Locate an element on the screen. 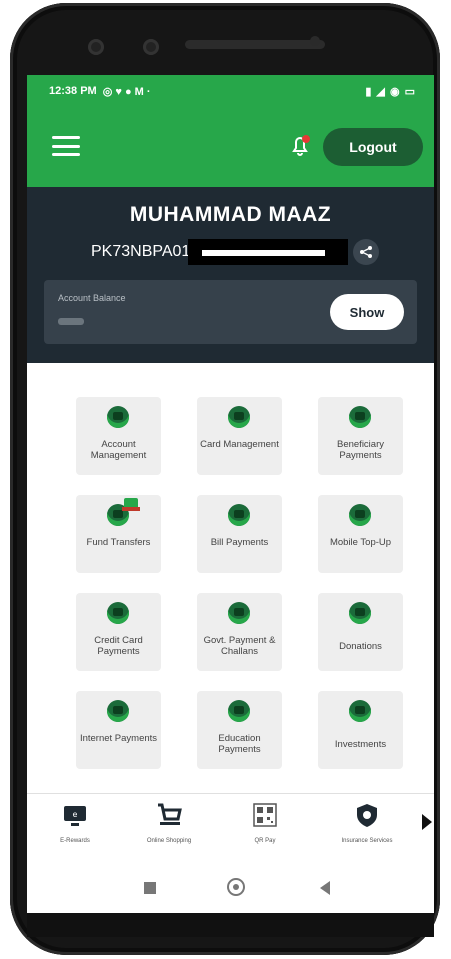  service-label: Investments is located at coordinates (360, 744).